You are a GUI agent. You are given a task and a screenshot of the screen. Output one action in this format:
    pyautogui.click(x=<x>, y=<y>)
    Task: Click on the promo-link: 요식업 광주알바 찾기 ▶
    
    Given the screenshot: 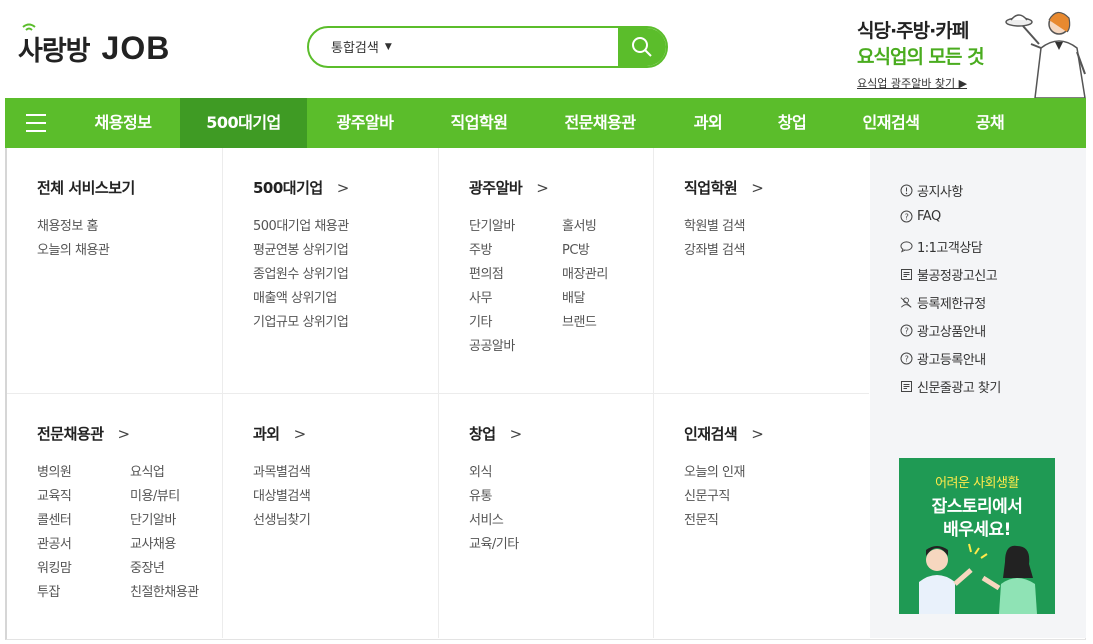 What is the action you would take?
    pyautogui.click(x=912, y=83)
    